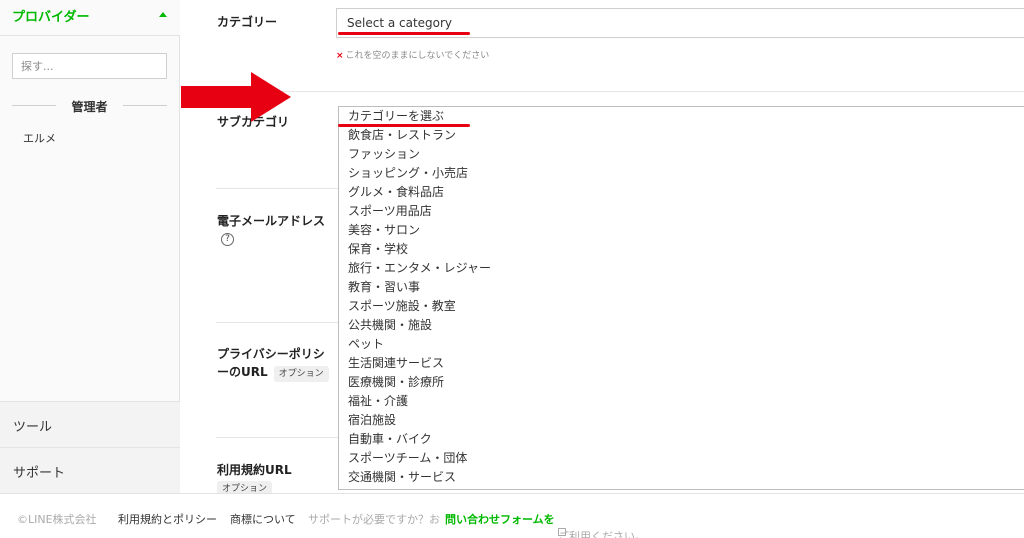 This screenshot has height=538, width=1024. Describe the element at coordinates (408, 173) in the screenshot. I see `dropdown-option: ショッピング・小売店` at that location.